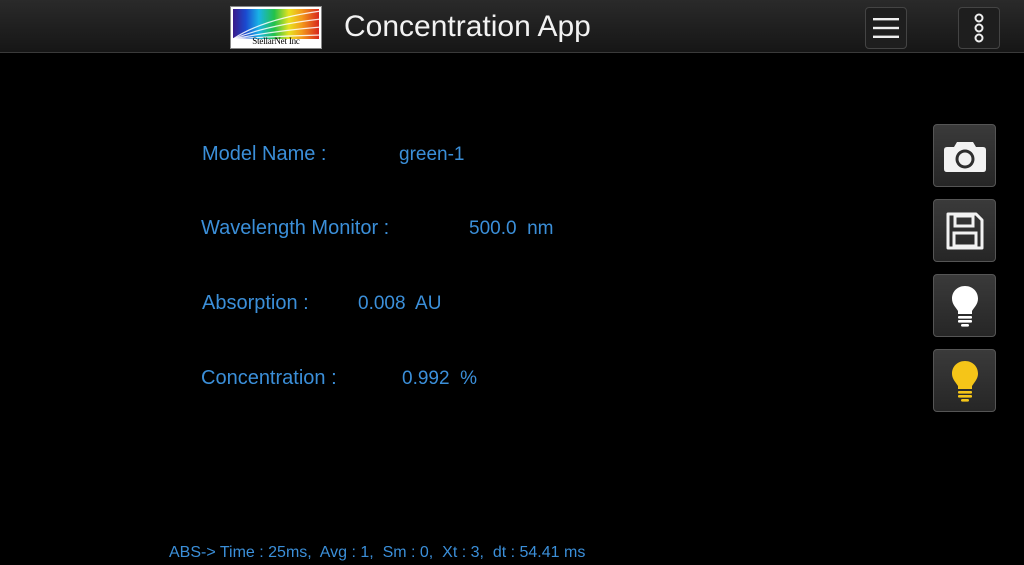 This screenshot has width=1024, height=565. I want to click on concentration-value: 0.992 %, so click(439, 378).